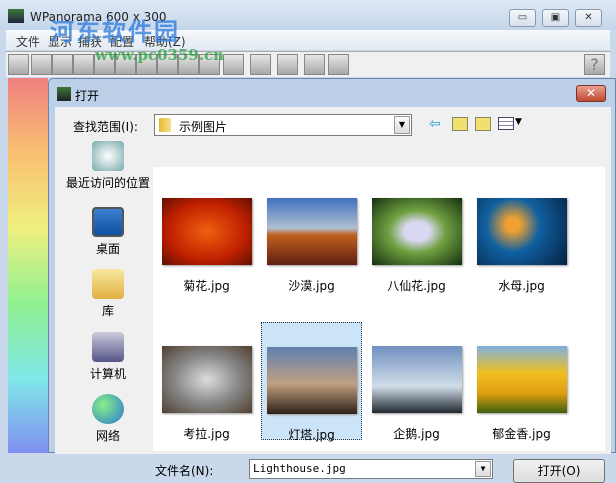 Image resolution: width=616 pixels, height=483 pixels. What do you see at coordinates (28, 41) in the screenshot?
I see `menu-file: 文件` at bounding box center [28, 41].